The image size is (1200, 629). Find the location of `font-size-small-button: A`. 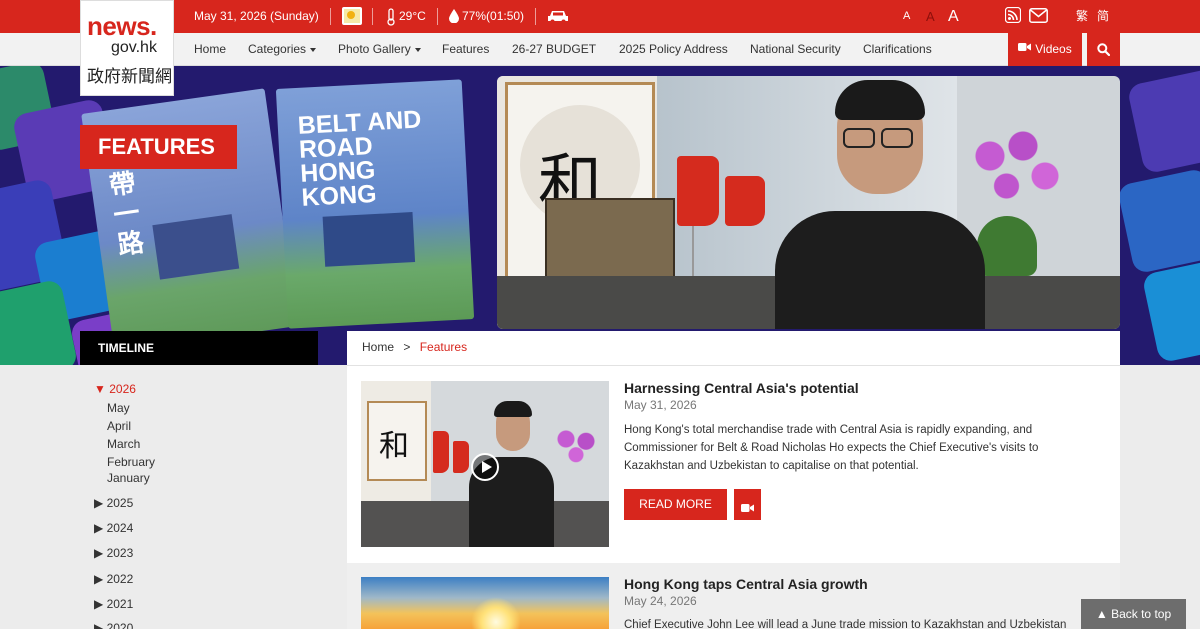

font-size-small-button: A is located at coordinates (906, 16).